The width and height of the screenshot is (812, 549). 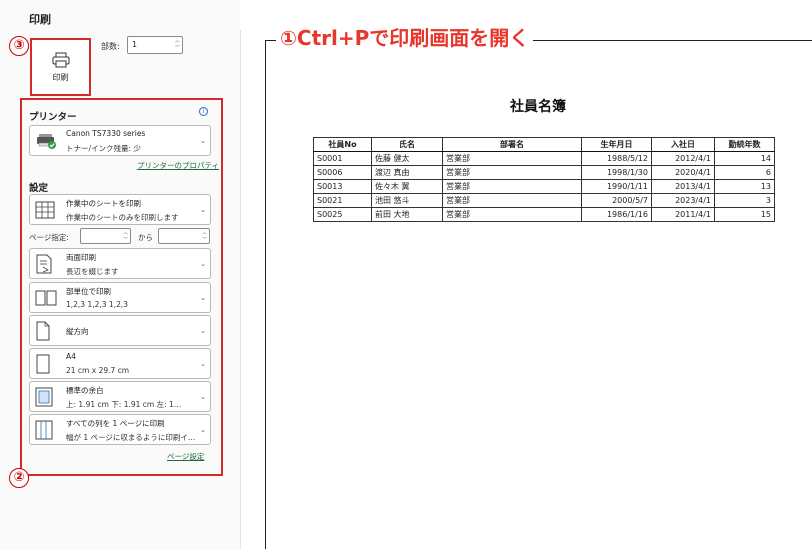 I want to click on printer-properties-link: プリンターのプロパティ, so click(x=178, y=165).